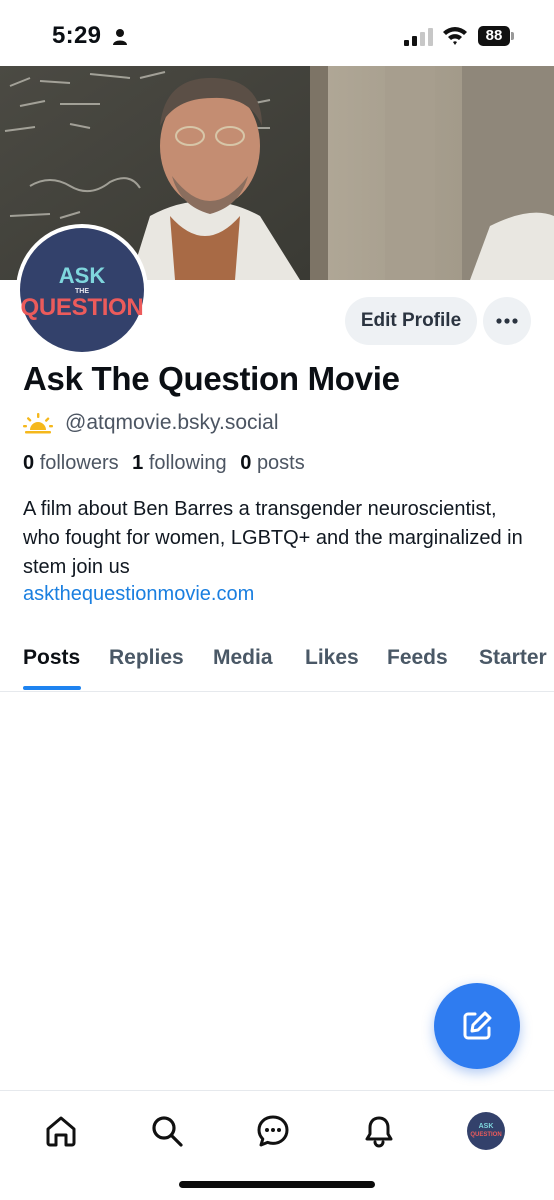 The height and width of the screenshot is (1200, 554). What do you see at coordinates (455, 36) in the screenshot?
I see `wifi-icon` at bounding box center [455, 36].